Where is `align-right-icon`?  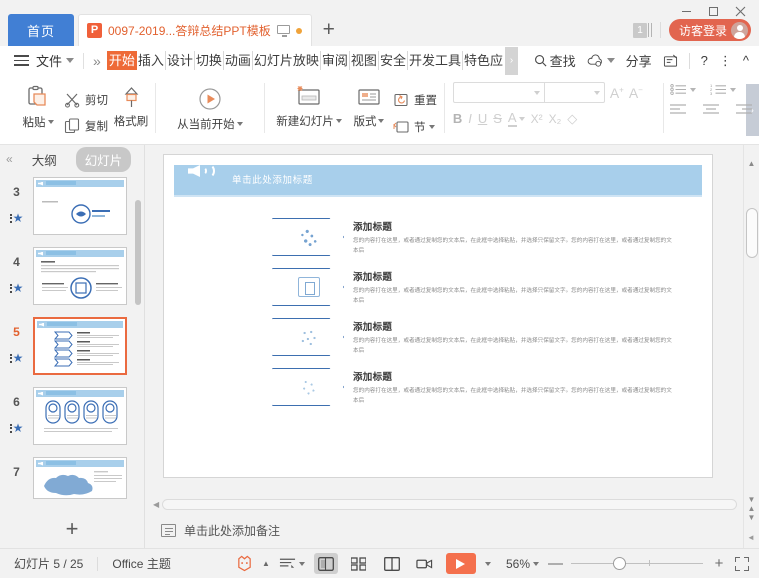 align-right-icon is located at coordinates (743, 109).